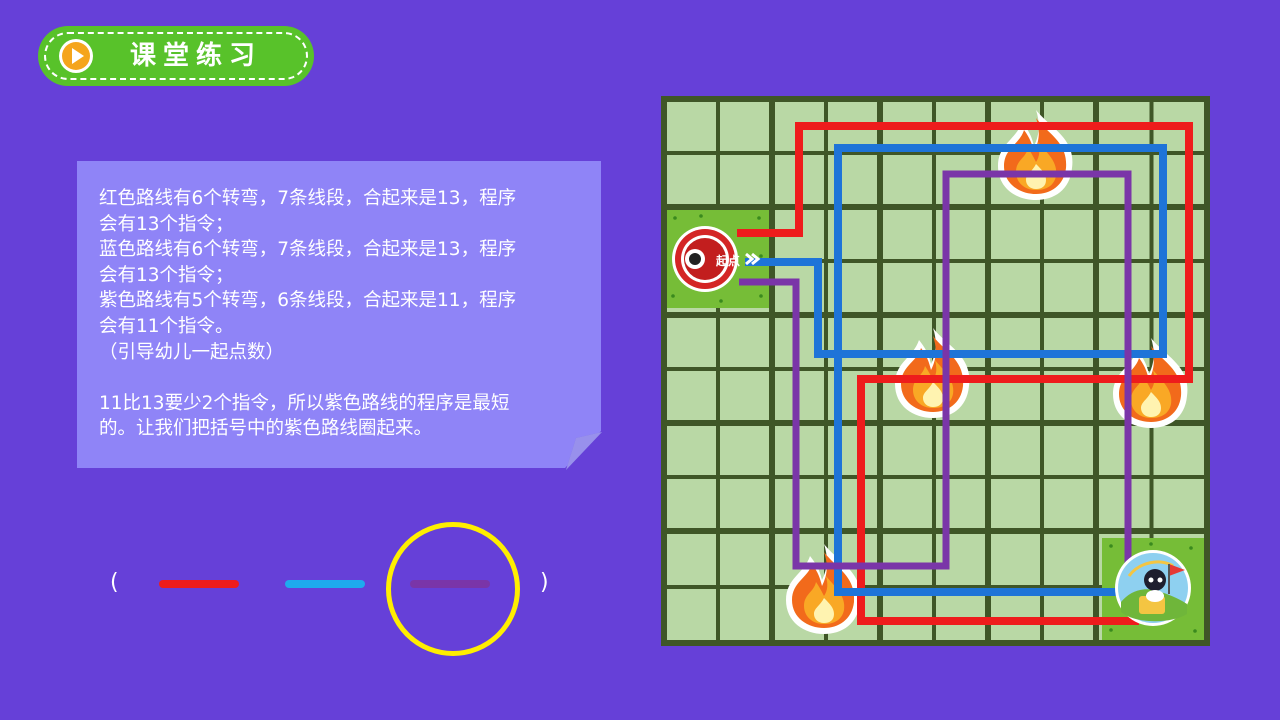 The width and height of the screenshot is (1280, 720). What do you see at coordinates (199, 584) in the screenshot?
I see `red-route-option` at bounding box center [199, 584].